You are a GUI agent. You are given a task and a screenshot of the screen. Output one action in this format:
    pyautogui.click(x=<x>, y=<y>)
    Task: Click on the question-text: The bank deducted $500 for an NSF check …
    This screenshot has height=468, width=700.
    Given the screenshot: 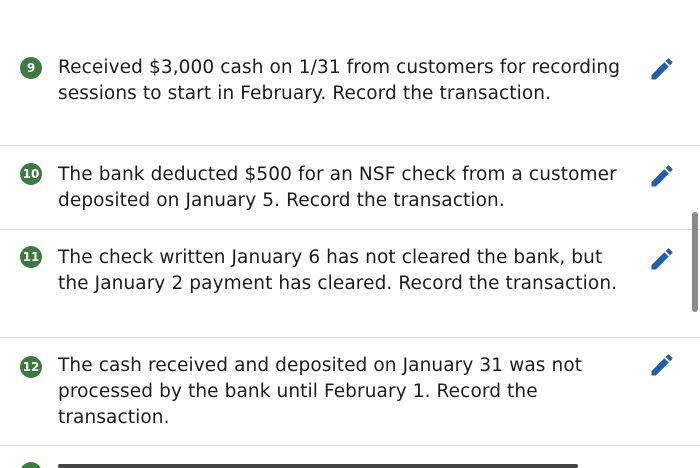 What is the action you would take?
    pyautogui.click(x=337, y=187)
    